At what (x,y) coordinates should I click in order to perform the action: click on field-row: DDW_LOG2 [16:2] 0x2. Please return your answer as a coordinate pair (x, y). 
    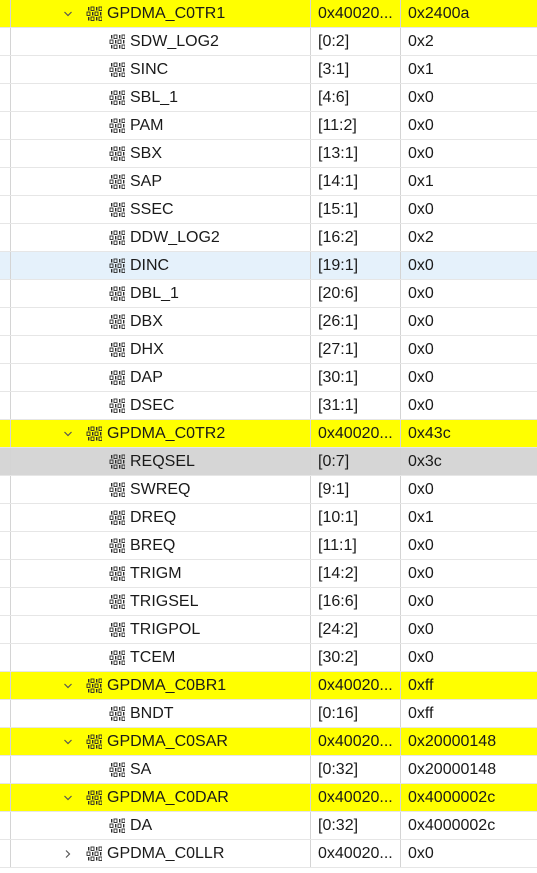
    Looking at the image, I should click on (268, 238).